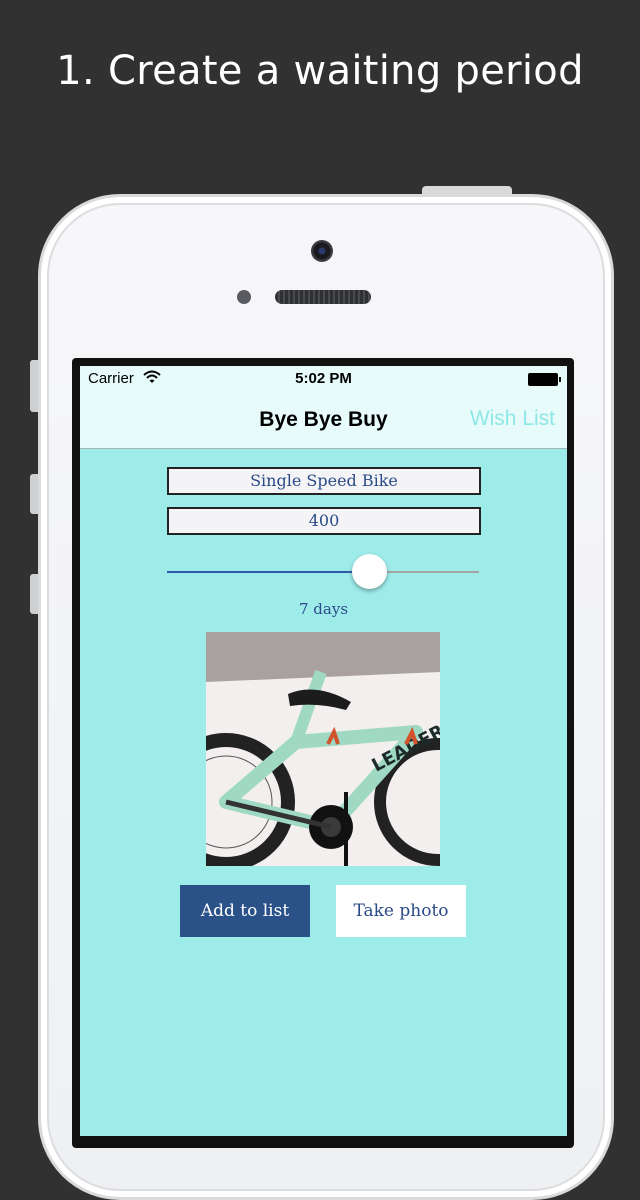 This screenshot has width=640, height=1200. Describe the element at coordinates (323, 609) in the screenshot. I see `waiting-days-label: 7 days` at that location.